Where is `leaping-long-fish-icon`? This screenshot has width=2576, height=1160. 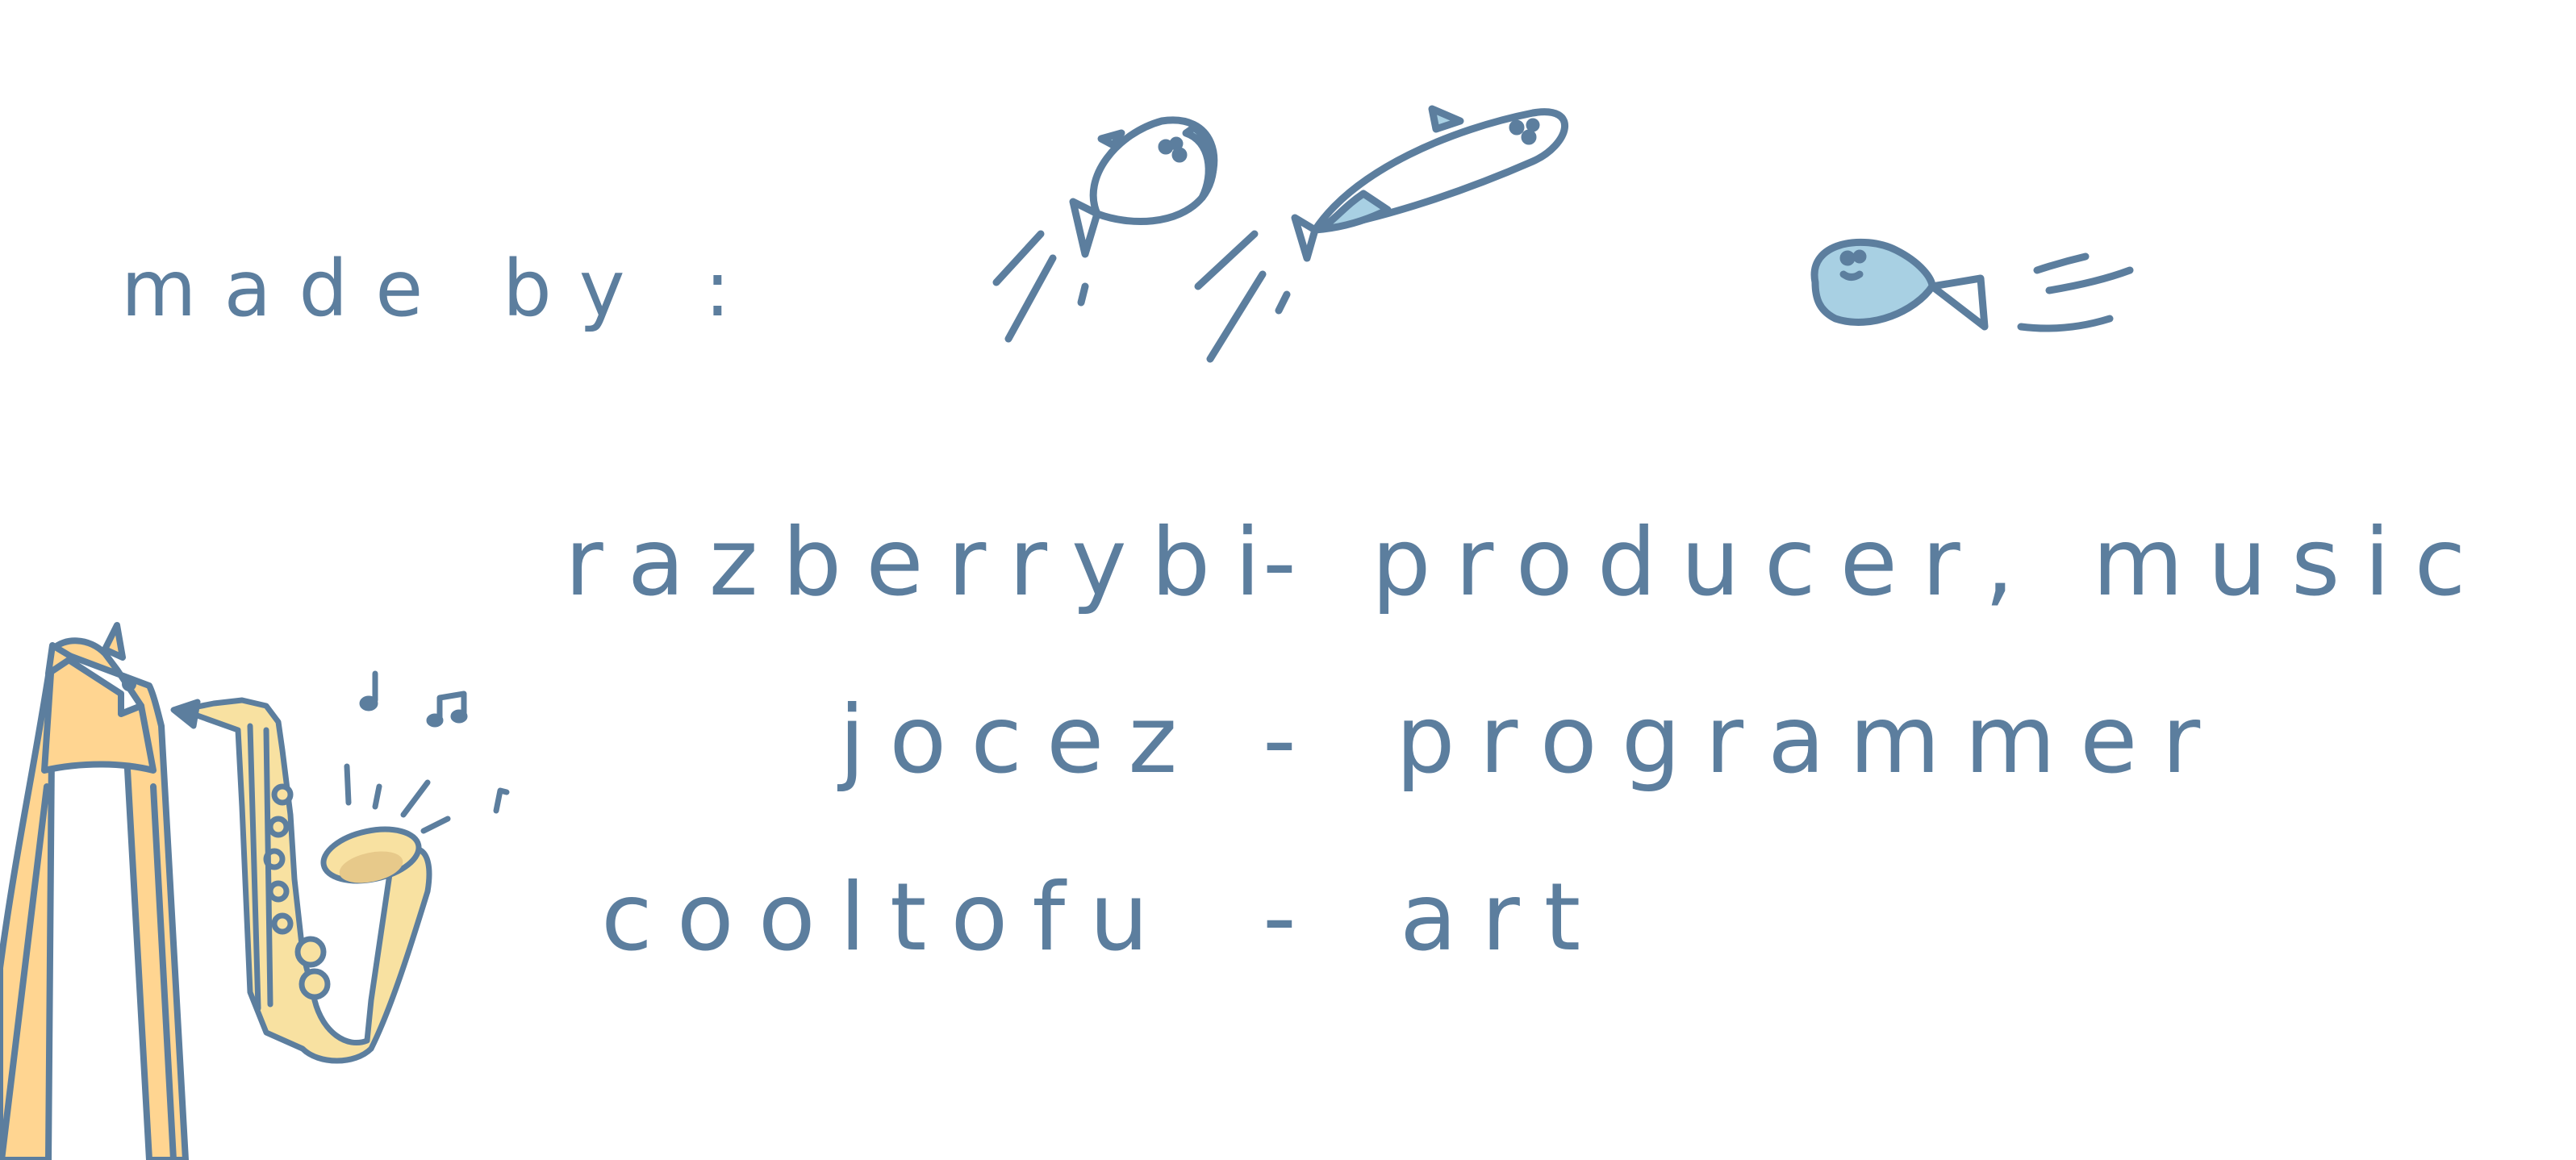 leaping-long-fish-icon is located at coordinates (1382, 234).